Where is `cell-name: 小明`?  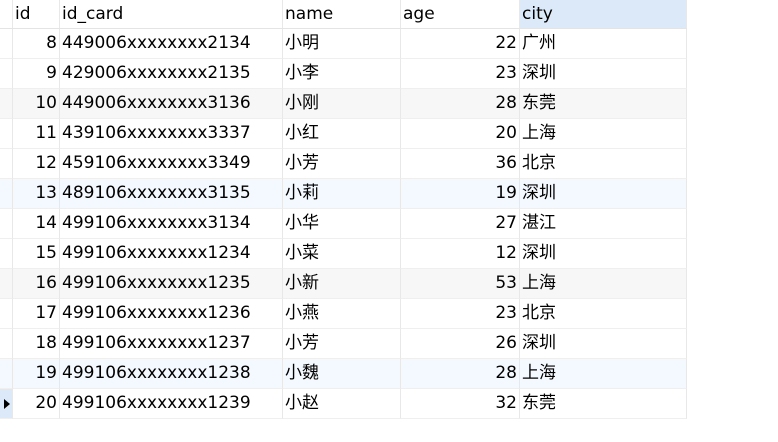 cell-name: 小明 is located at coordinates (342, 44).